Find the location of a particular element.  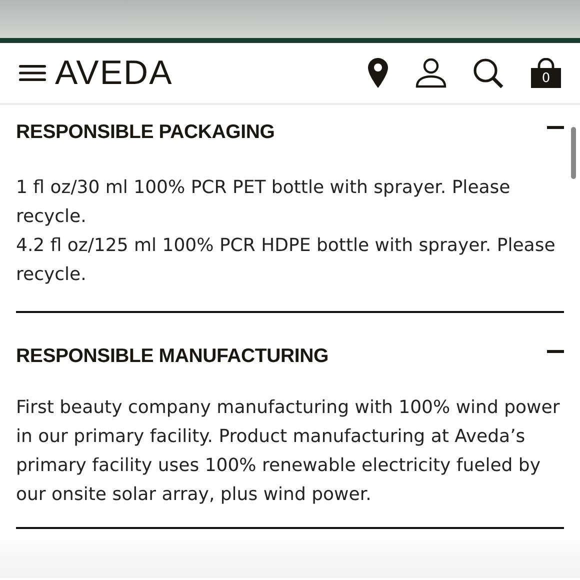

logo: AVEDA is located at coordinates (114, 73).